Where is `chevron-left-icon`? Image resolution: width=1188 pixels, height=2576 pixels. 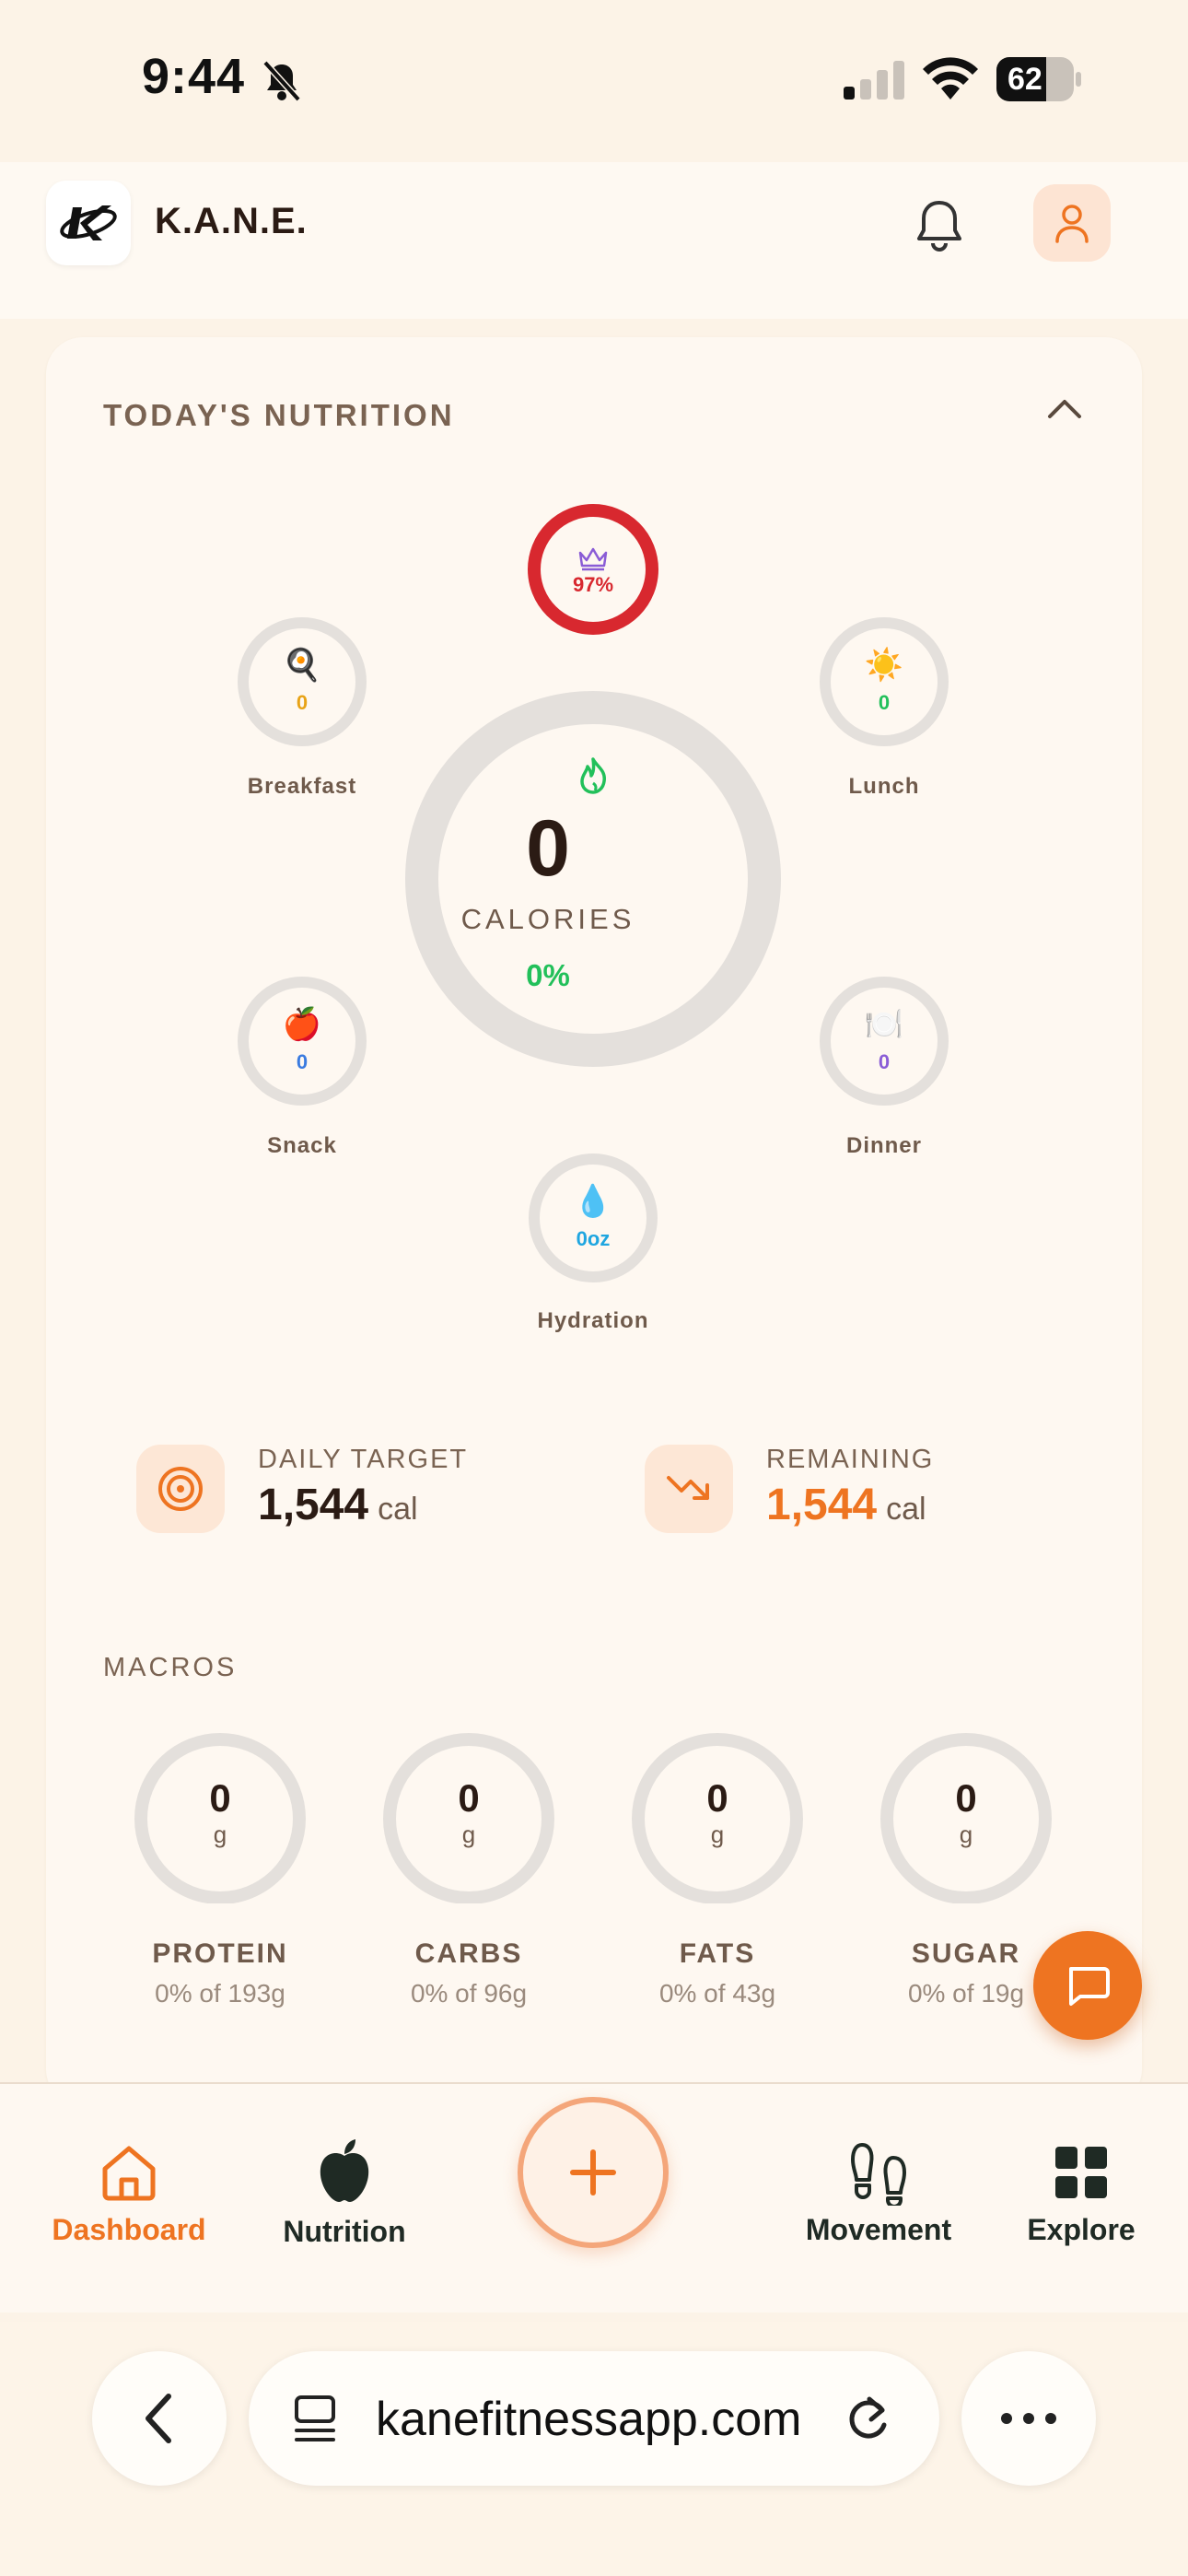
chevron-left-icon is located at coordinates (158, 2418).